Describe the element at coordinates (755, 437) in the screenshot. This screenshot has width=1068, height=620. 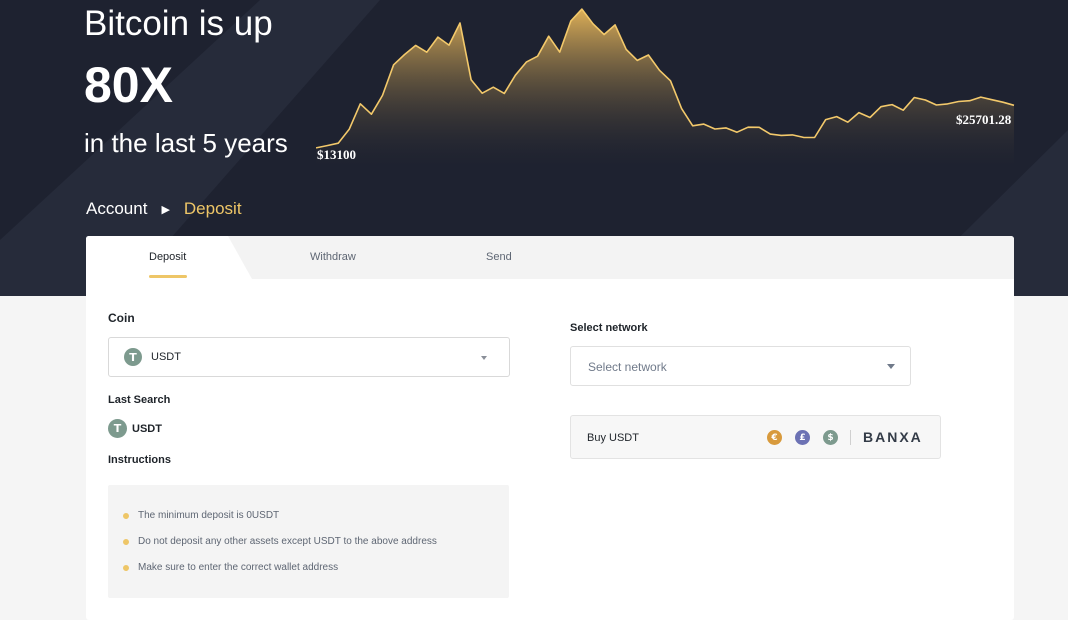
I see `buy-usdt-banner: Buy USDT € £ $ BANXA` at that location.